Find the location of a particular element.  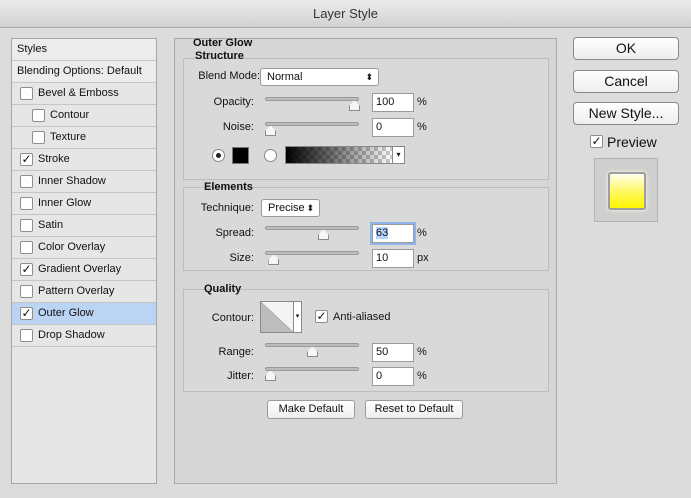

opacity-input: 100 is located at coordinates (393, 102).